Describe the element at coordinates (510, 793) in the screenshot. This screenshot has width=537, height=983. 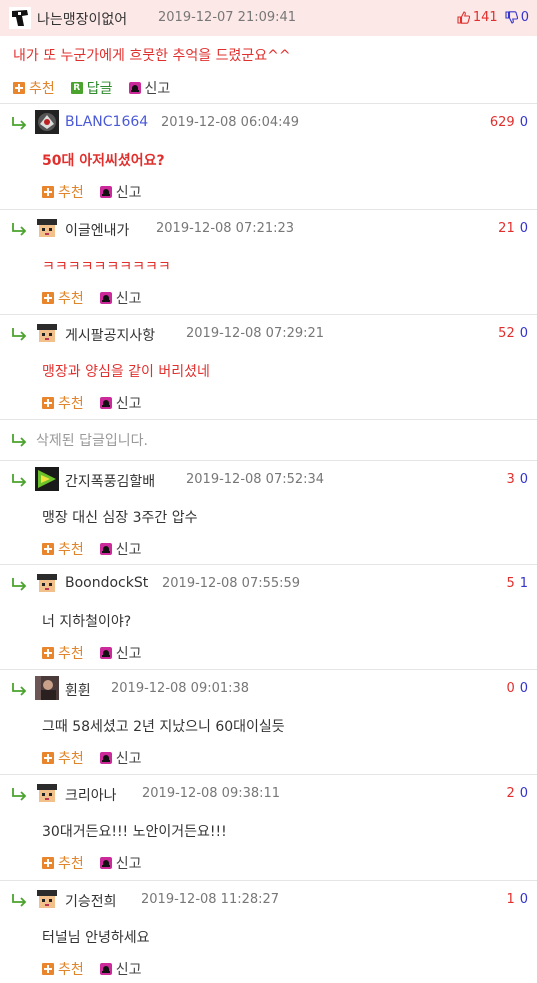
I see `comment-upvote-count: 2` at that location.